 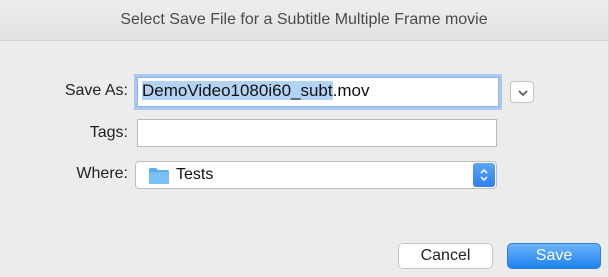 What do you see at coordinates (351, 90) in the screenshot?
I see `filename-extension: .mov` at bounding box center [351, 90].